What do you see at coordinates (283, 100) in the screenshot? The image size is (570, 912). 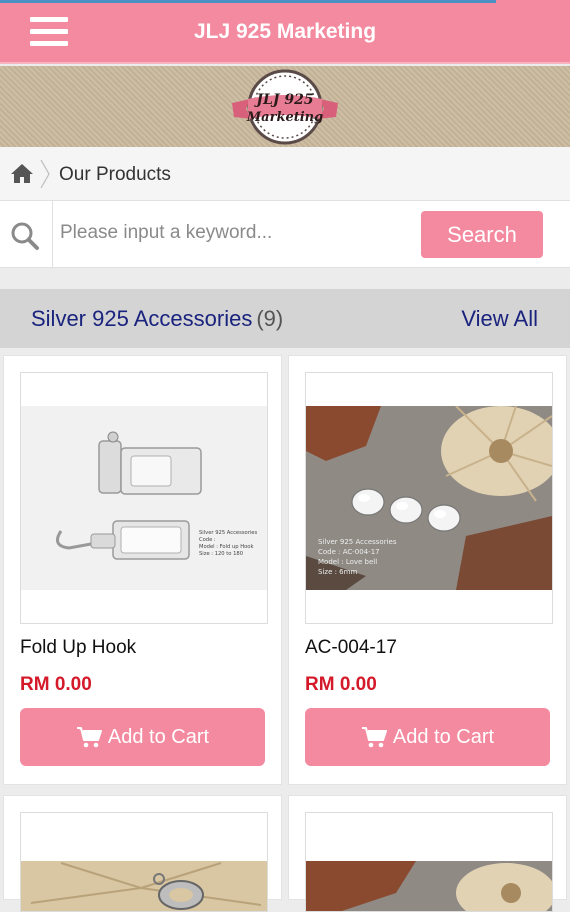 I see `logo-line-1: JLJ 925` at bounding box center [283, 100].